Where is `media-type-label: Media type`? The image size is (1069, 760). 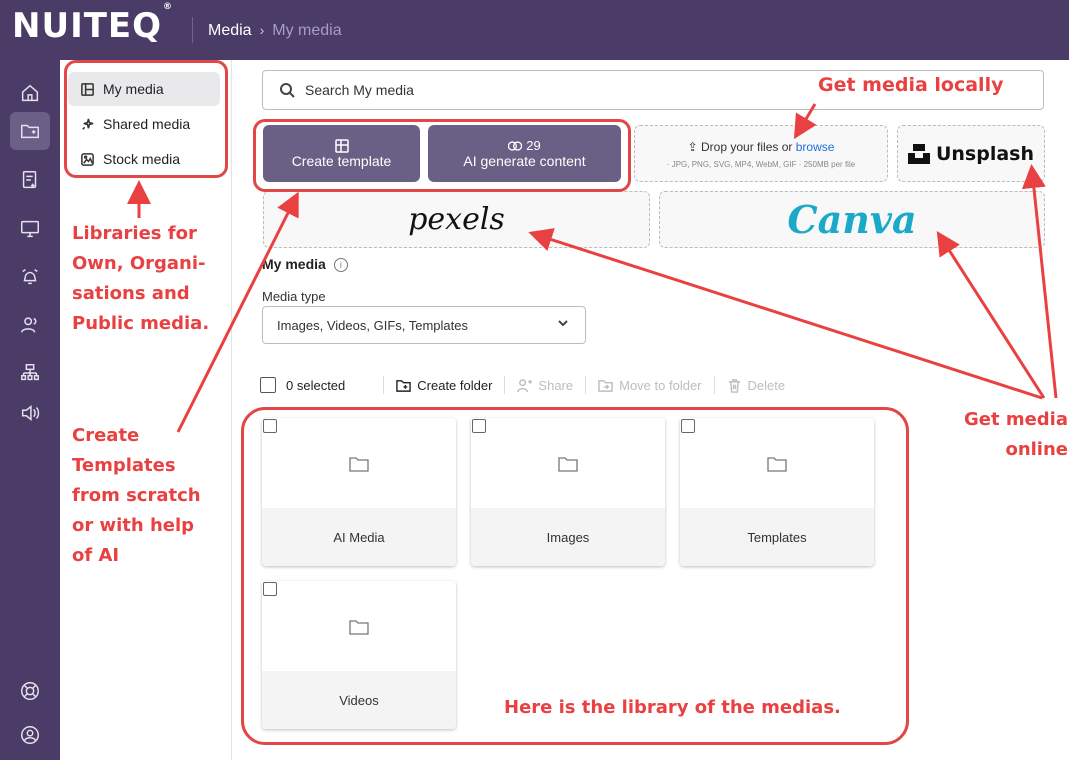
media-type-label: Media type is located at coordinates (294, 296).